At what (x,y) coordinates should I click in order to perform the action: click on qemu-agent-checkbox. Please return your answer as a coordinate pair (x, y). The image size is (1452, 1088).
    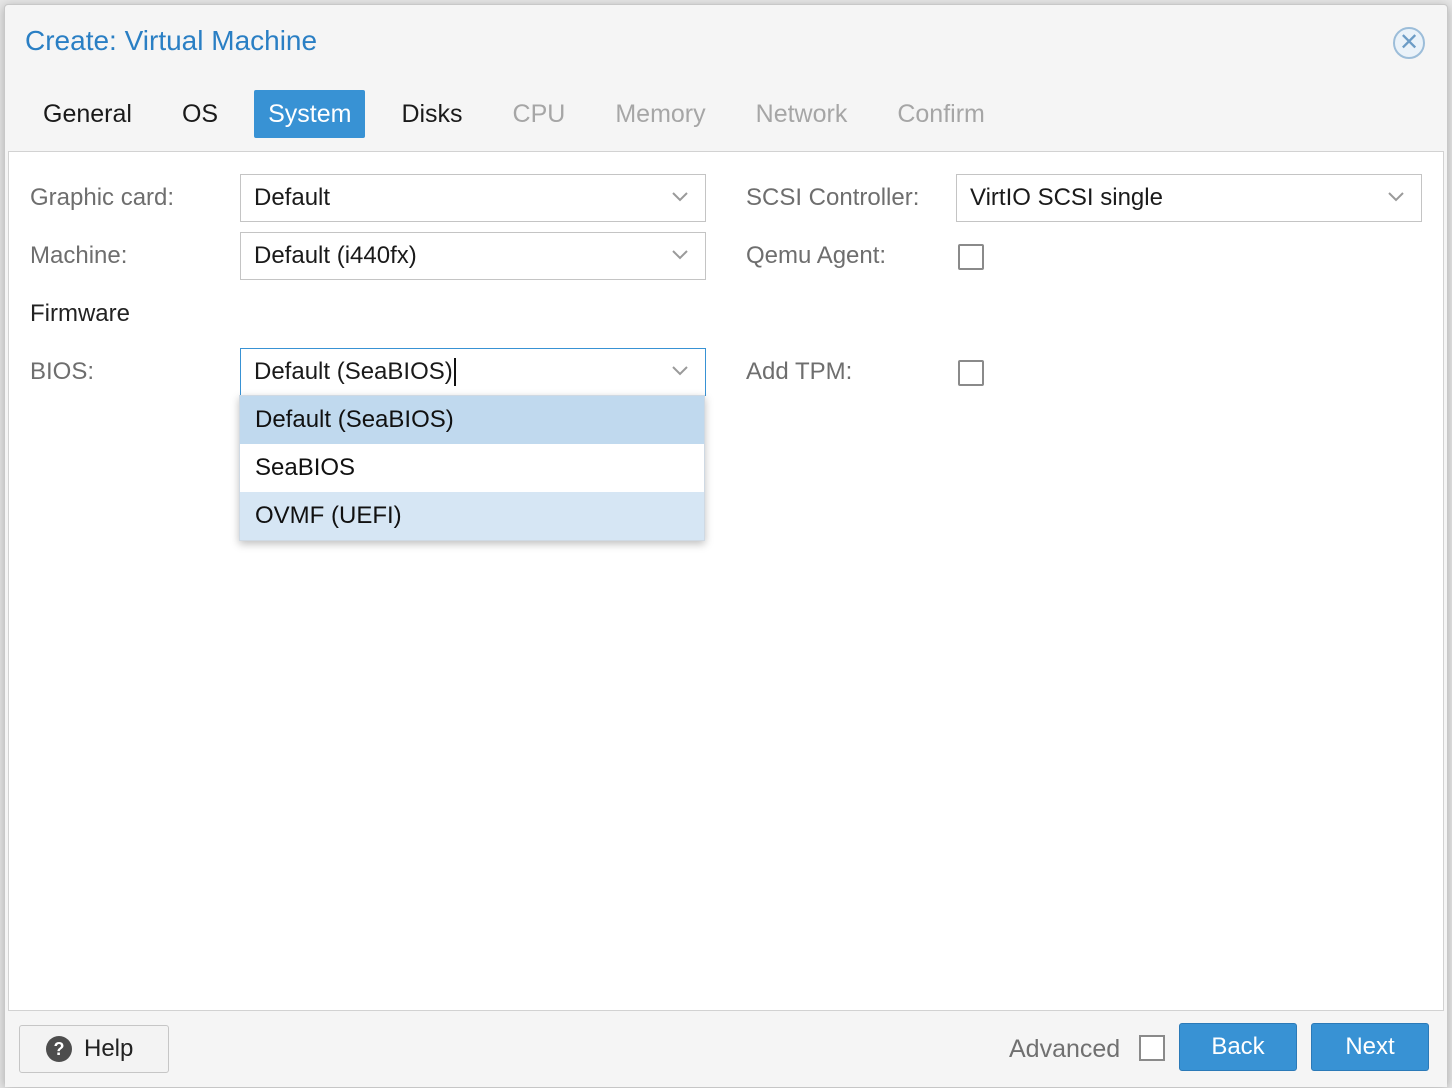
    Looking at the image, I should click on (971, 257).